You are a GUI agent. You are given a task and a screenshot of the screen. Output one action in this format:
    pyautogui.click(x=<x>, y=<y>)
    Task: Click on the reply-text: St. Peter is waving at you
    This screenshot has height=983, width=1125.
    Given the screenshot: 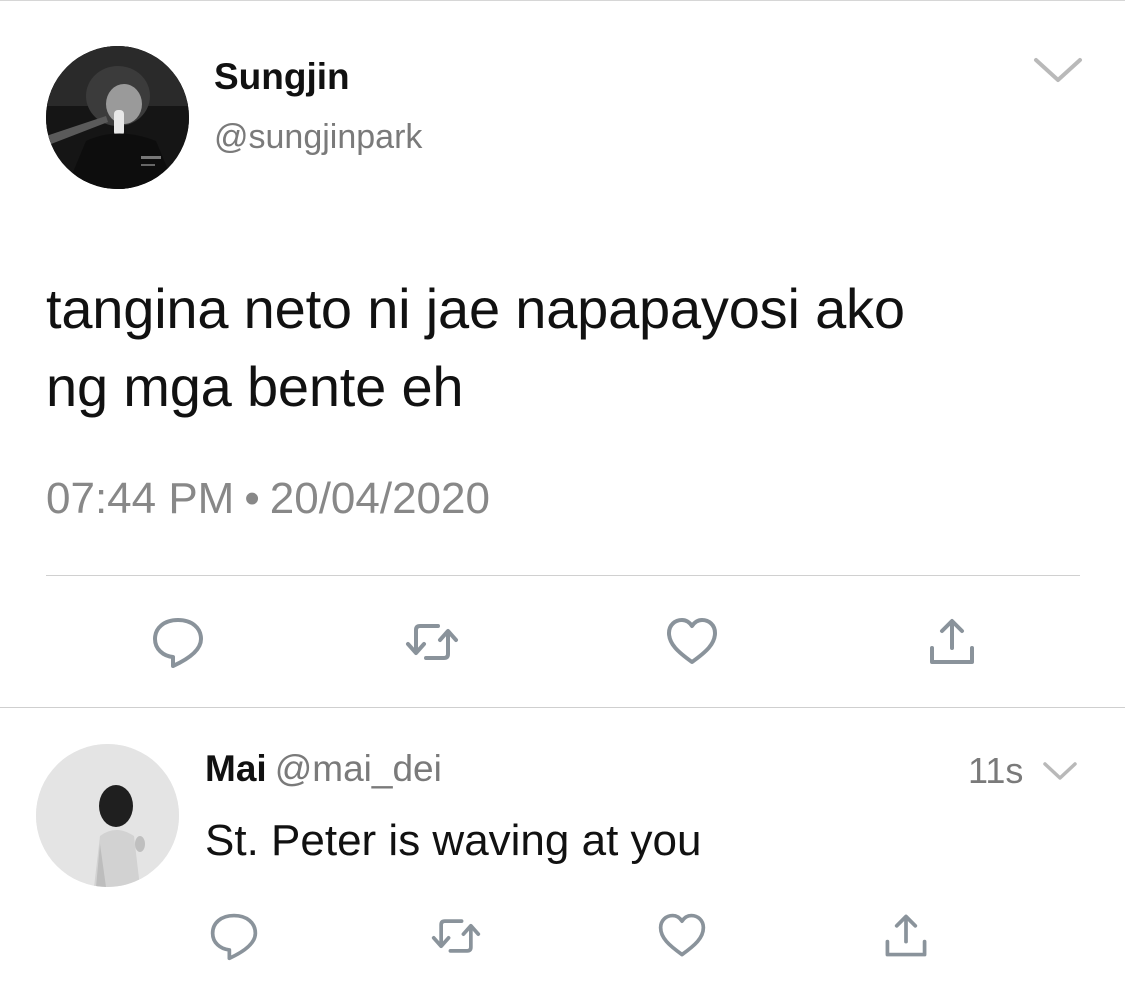 What is the action you would take?
    pyautogui.click(x=453, y=840)
    